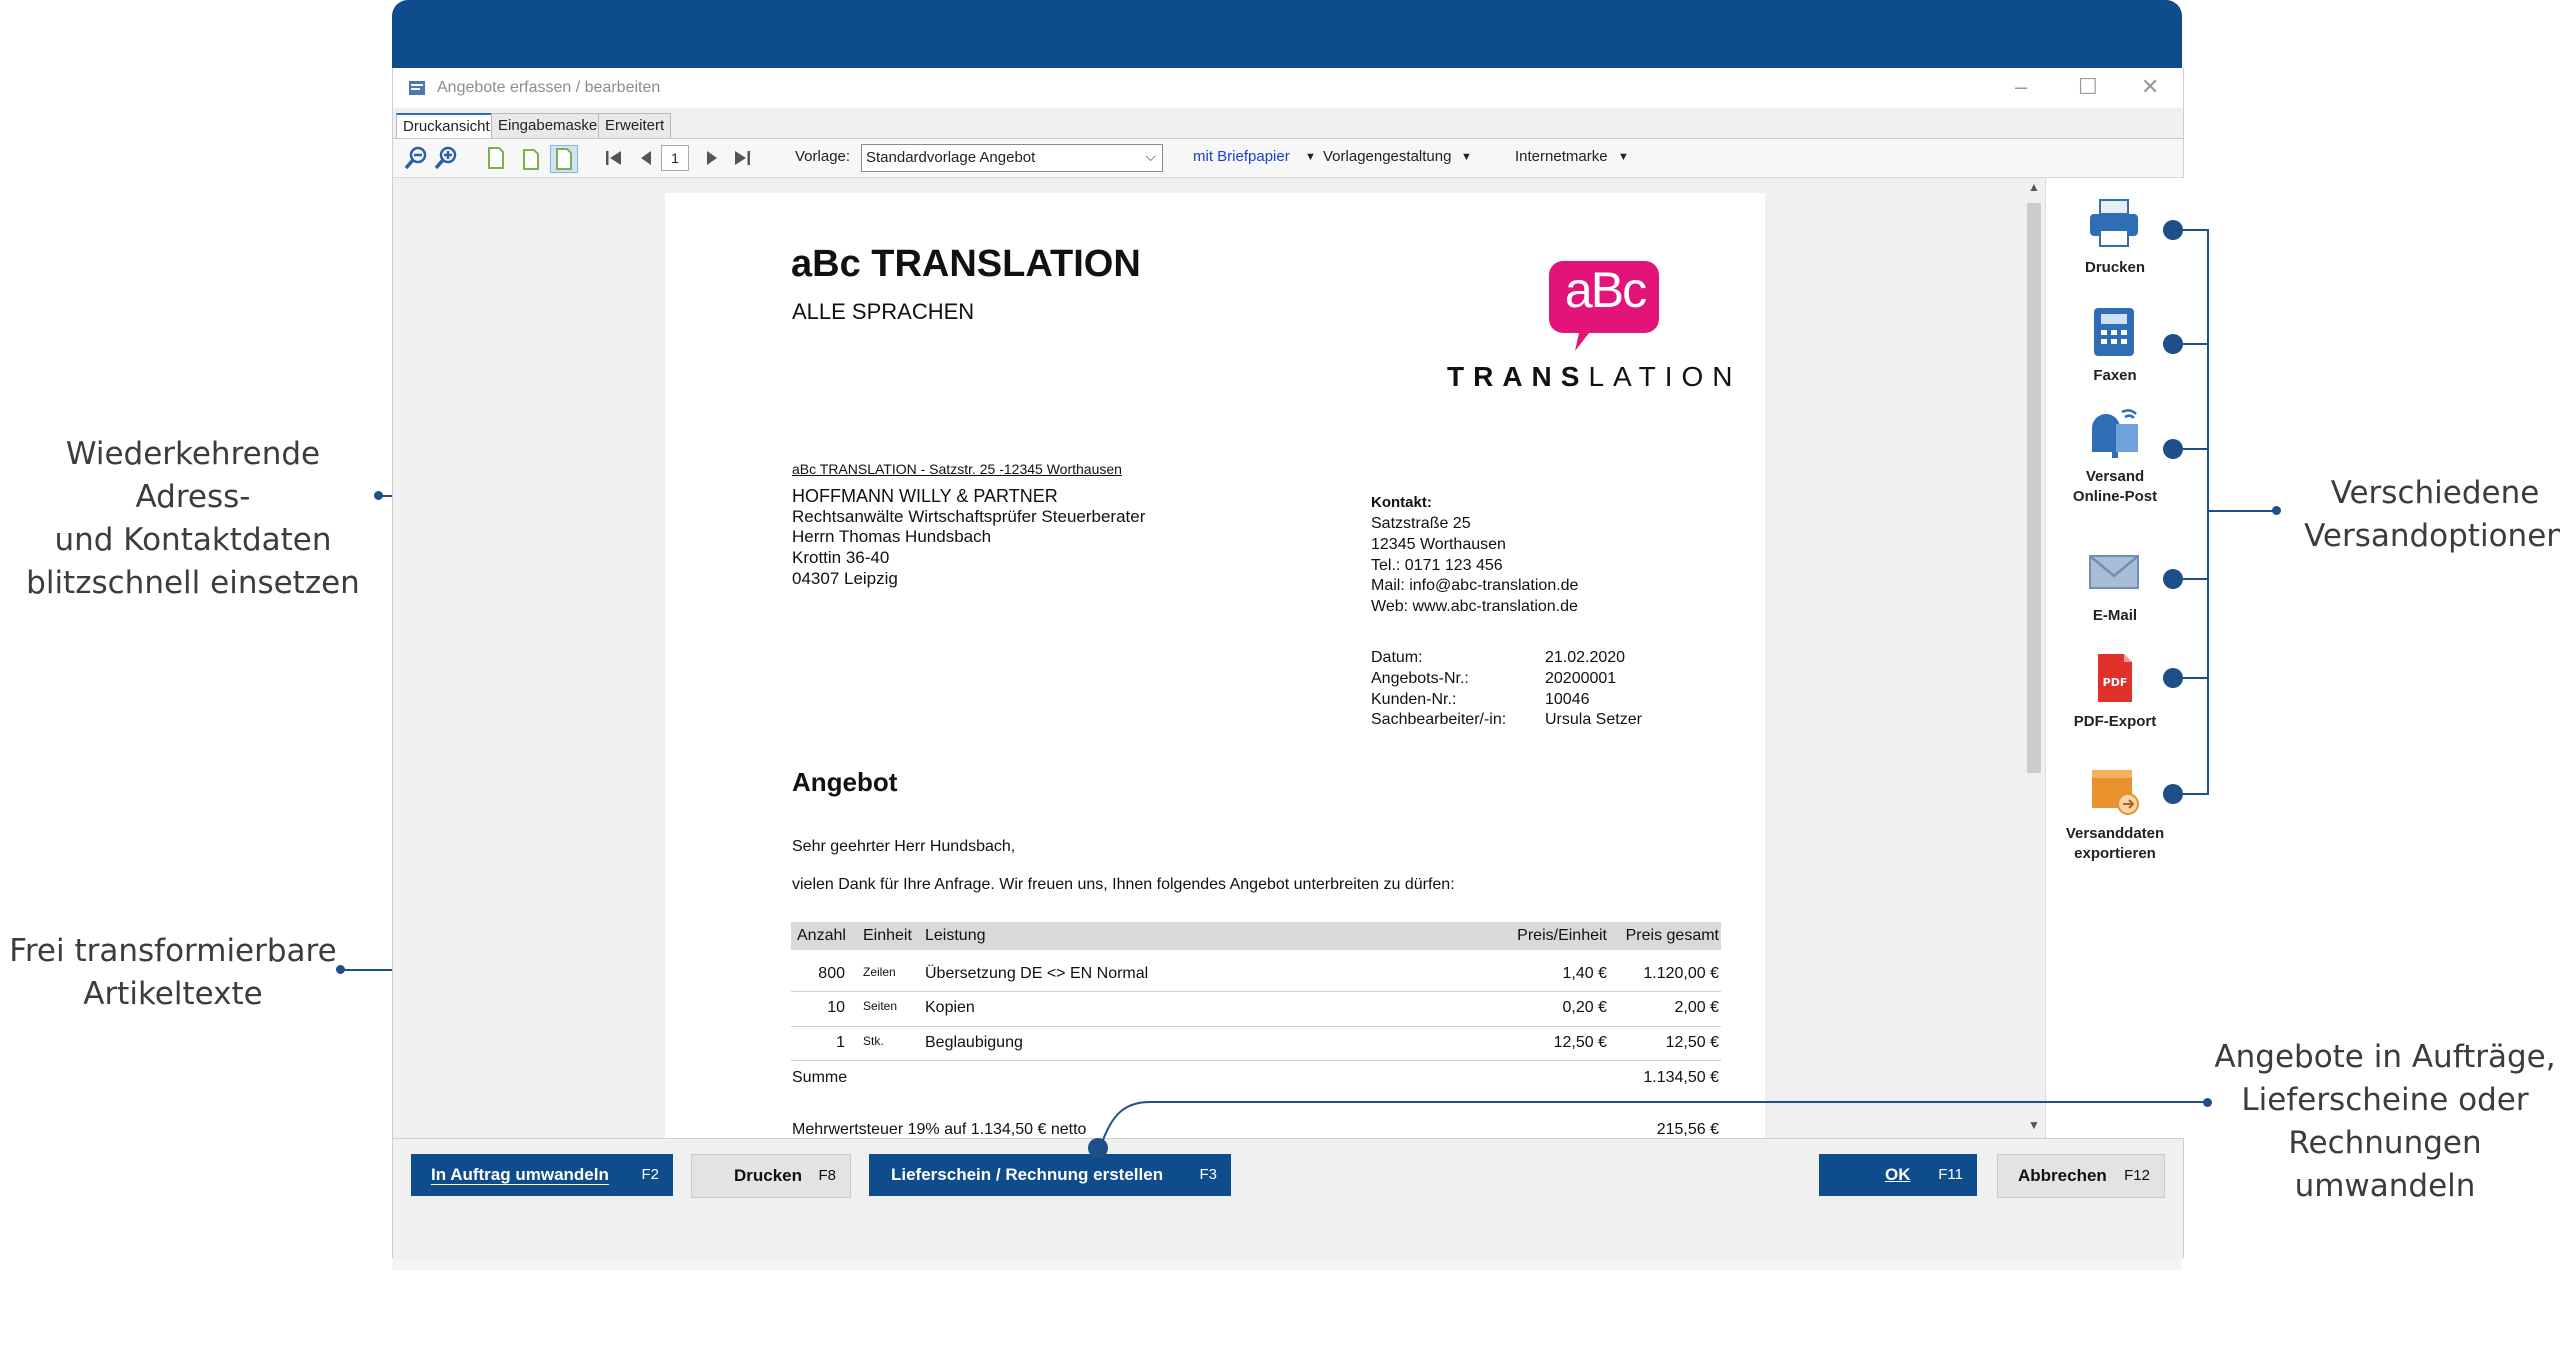 The height and width of the screenshot is (1366, 2560). What do you see at coordinates (1672, 935) in the screenshot?
I see `table-header-cell: Preis gesamt` at bounding box center [1672, 935].